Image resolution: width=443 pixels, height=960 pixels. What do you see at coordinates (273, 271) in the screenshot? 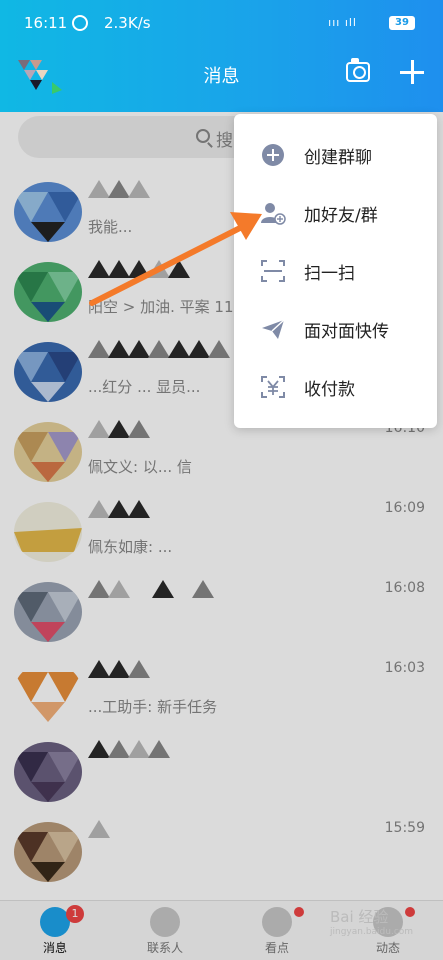
I see `scan-icon` at bounding box center [273, 271].